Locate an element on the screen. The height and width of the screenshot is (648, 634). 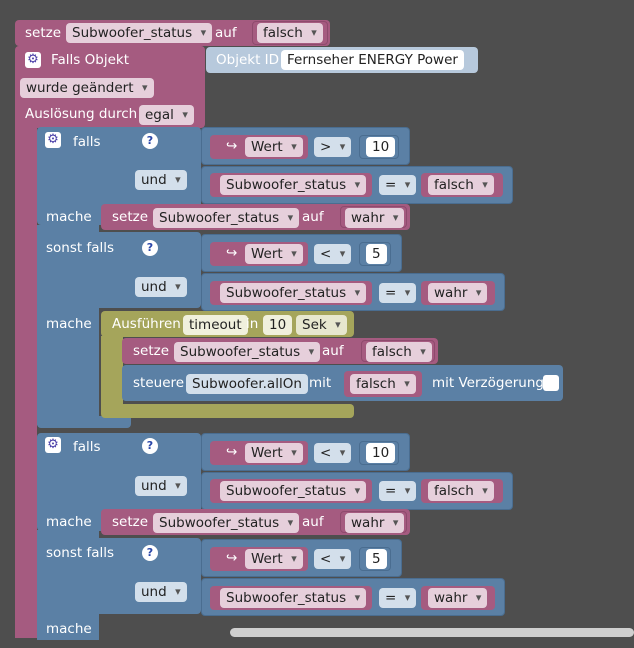
trigger-cause-dropdown: egal is located at coordinates (166, 115).